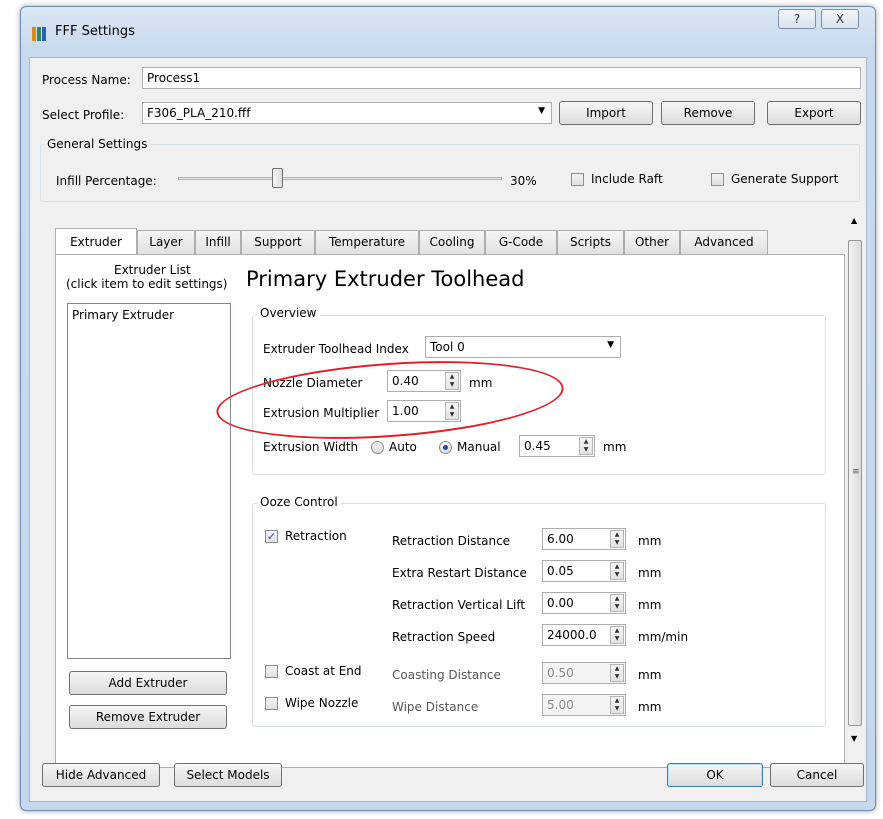 The height and width of the screenshot is (819, 883). Describe the element at coordinates (316, 536) in the screenshot. I see `retraction-label: Retraction` at that location.